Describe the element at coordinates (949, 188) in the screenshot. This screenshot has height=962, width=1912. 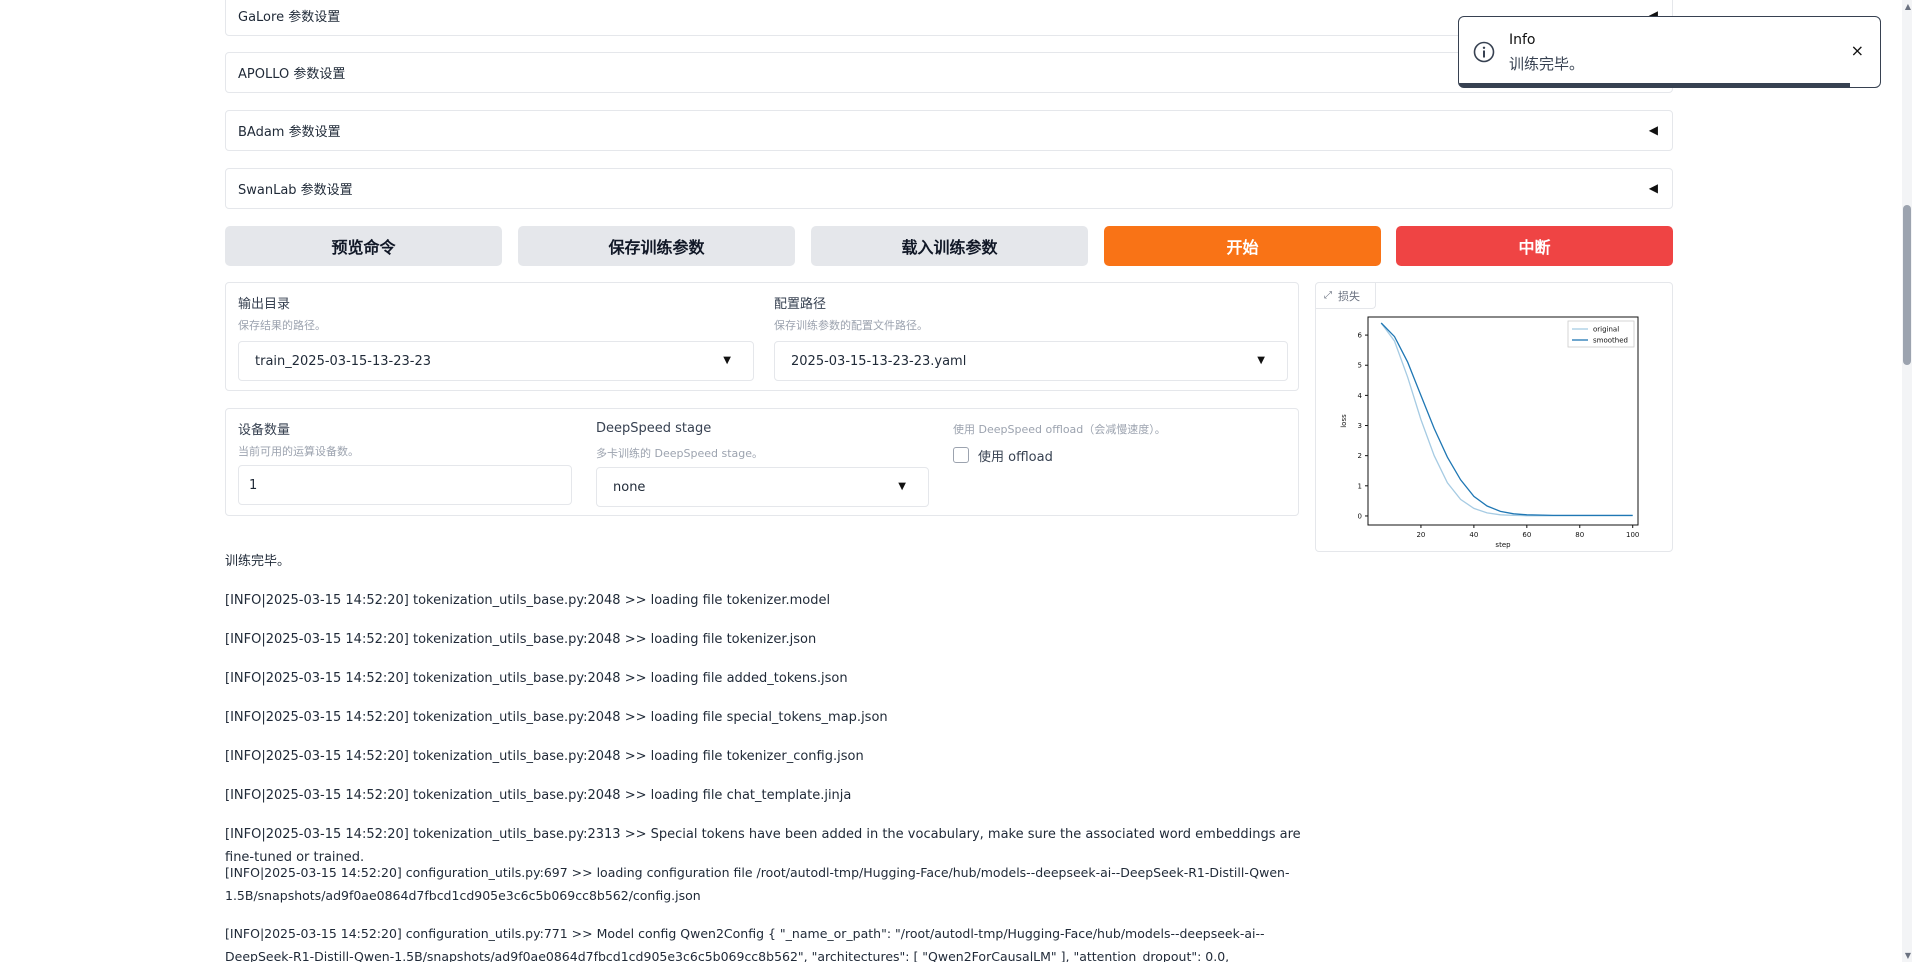
I see `accordion-swanlab: SwanLab 参数设置 ◀` at that location.